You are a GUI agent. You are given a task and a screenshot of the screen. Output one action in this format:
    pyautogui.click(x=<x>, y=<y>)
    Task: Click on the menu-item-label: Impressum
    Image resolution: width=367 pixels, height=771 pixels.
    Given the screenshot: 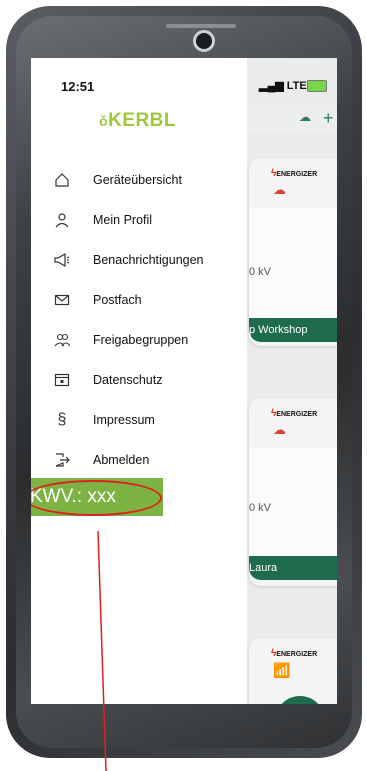 What is the action you would take?
    pyautogui.click(x=124, y=420)
    